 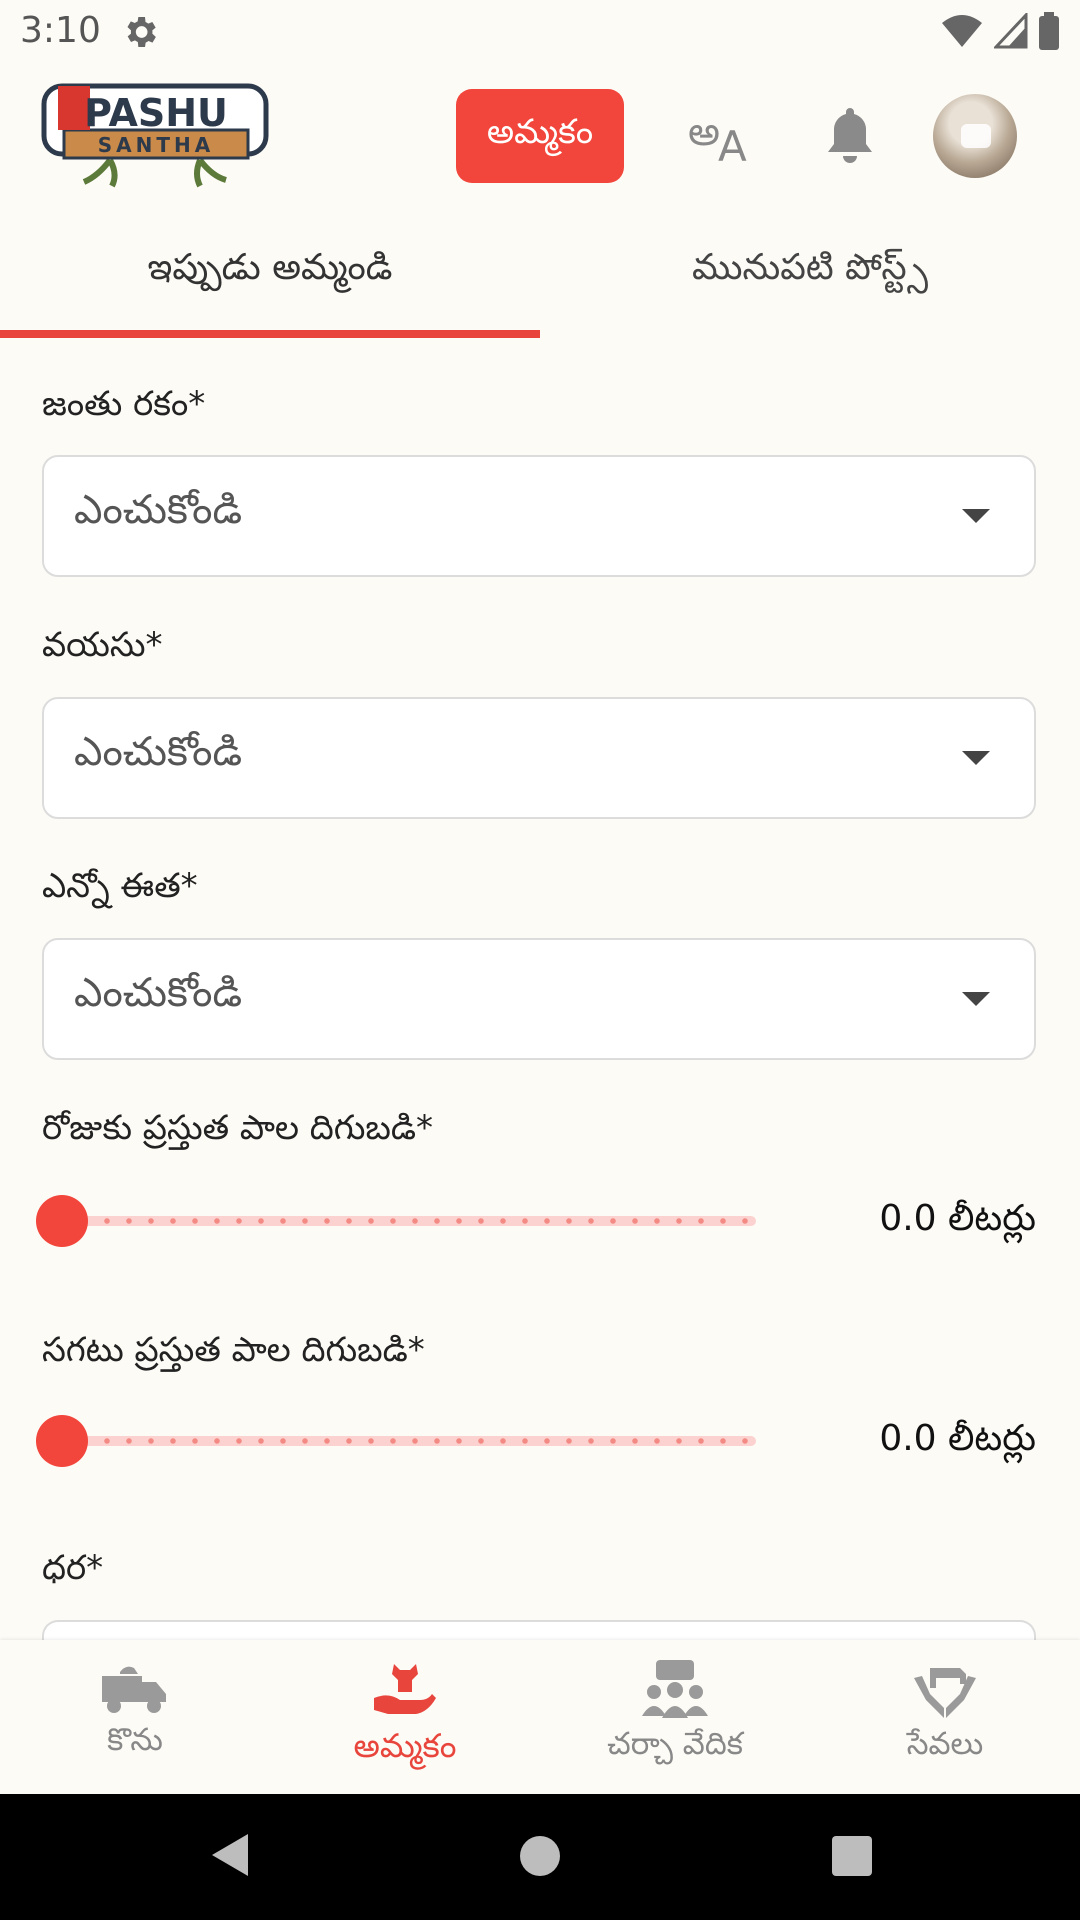 What do you see at coordinates (120, 886) in the screenshot?
I see `calving-label: ఎన్నో ఈత*` at bounding box center [120, 886].